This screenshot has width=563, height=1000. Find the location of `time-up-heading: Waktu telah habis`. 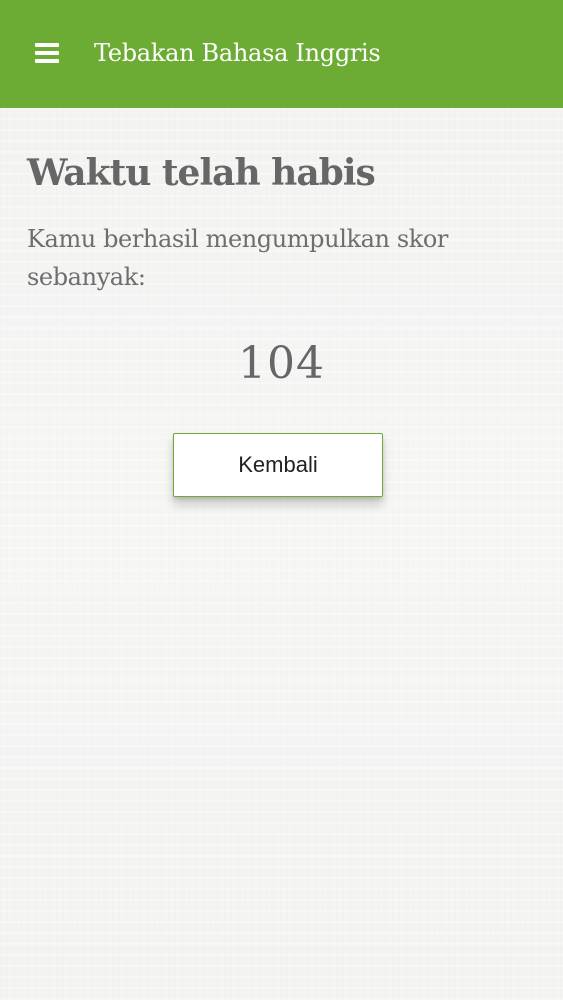

time-up-heading: Waktu telah habis is located at coordinates (201, 173).